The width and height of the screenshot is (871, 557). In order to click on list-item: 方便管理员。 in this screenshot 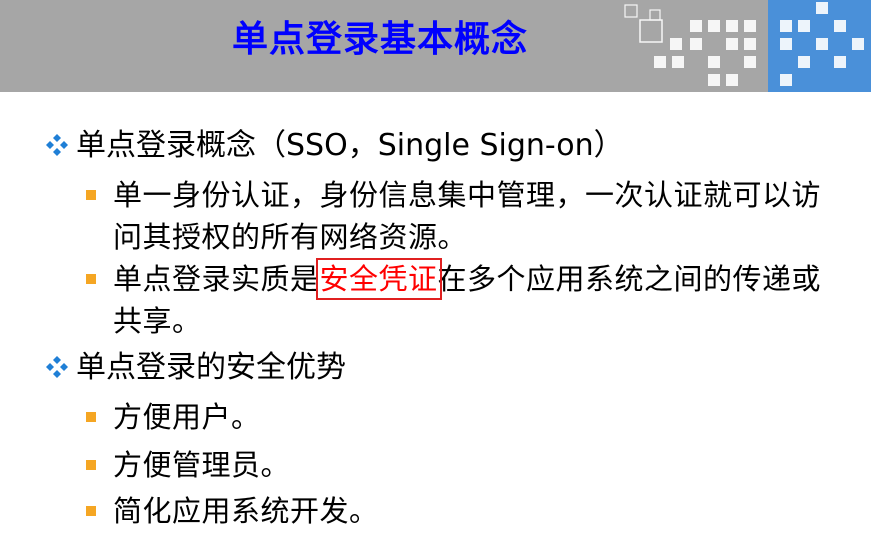, I will do `click(466, 465)`.